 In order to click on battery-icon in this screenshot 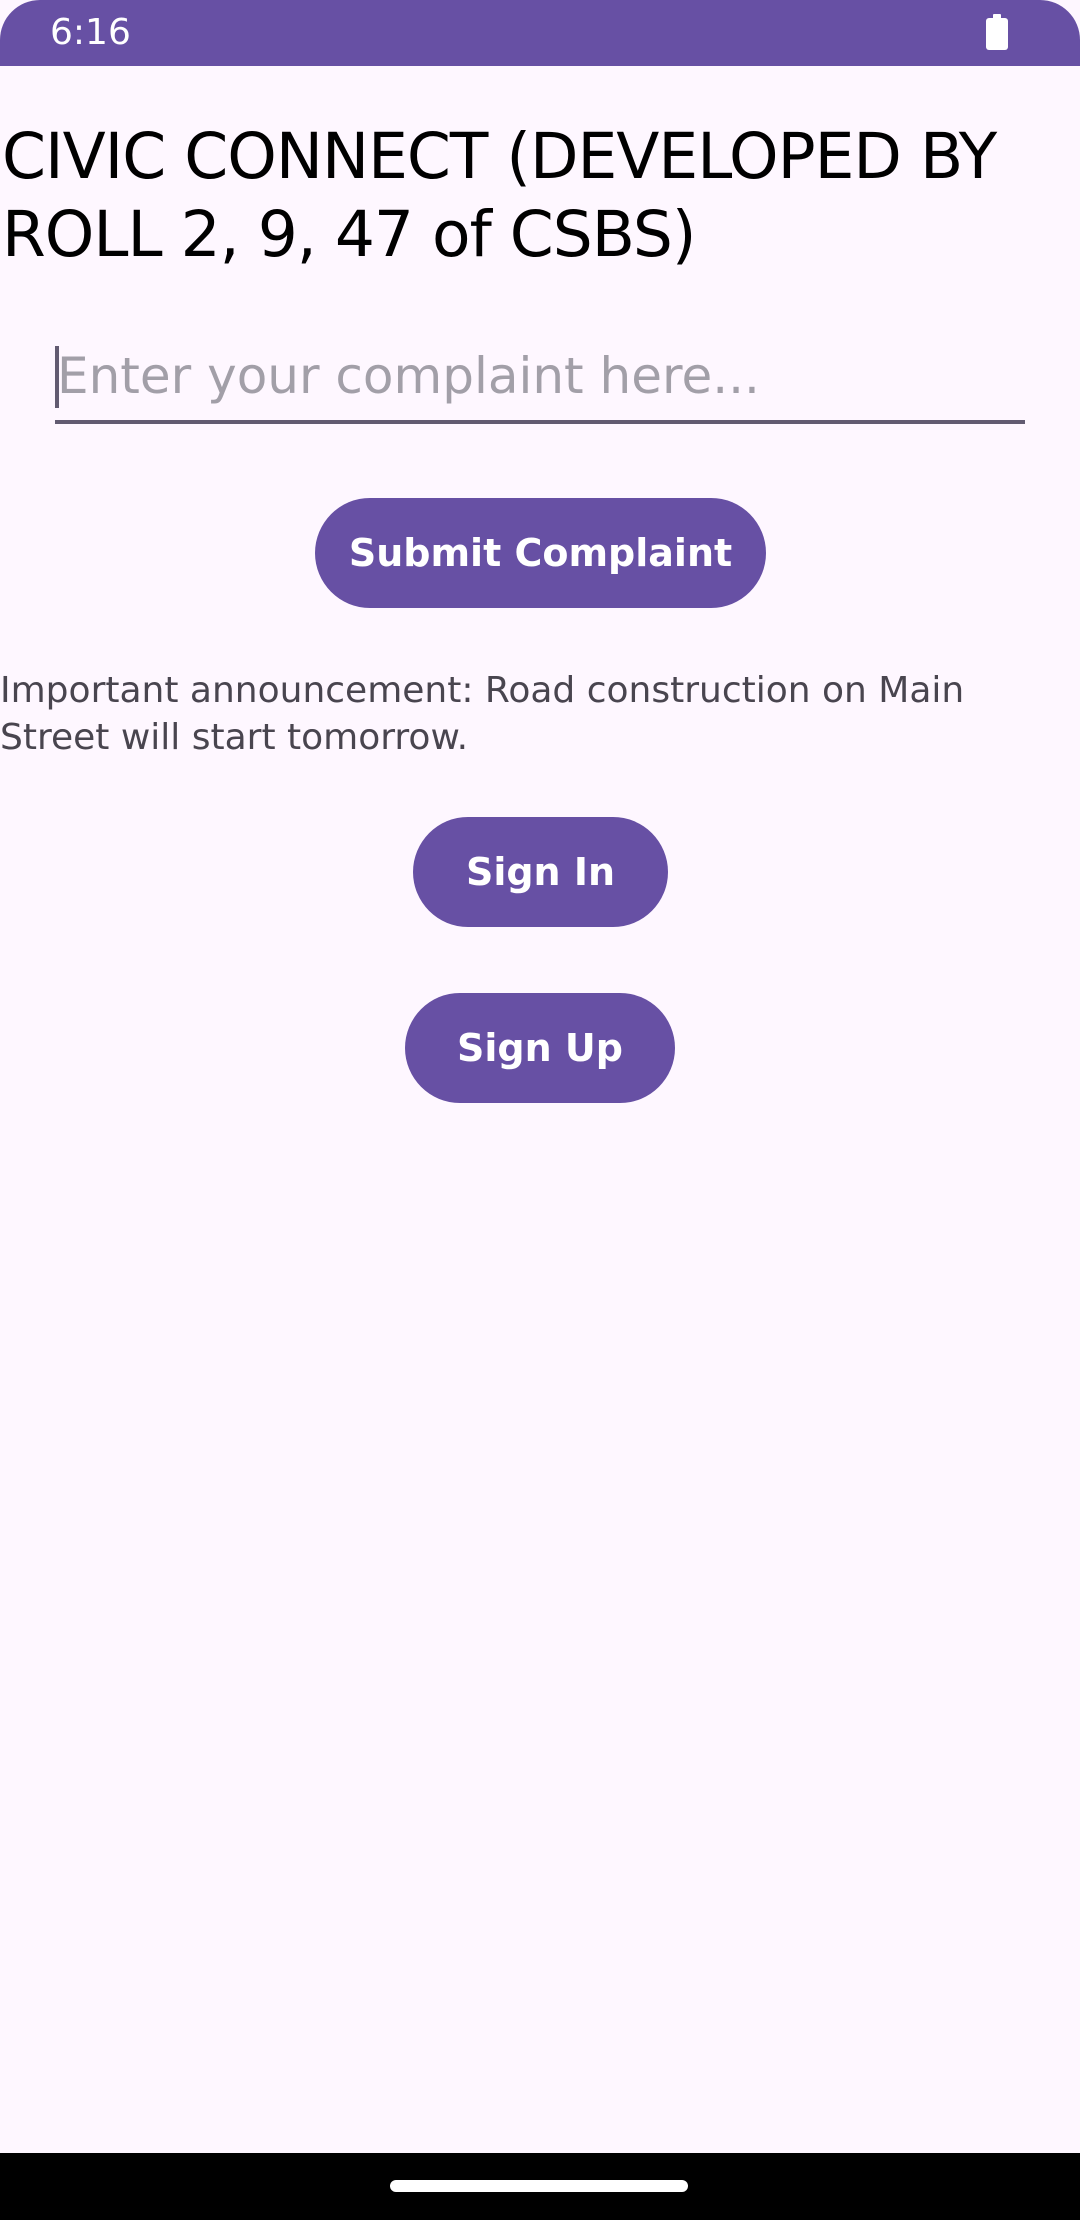, I will do `click(997, 32)`.